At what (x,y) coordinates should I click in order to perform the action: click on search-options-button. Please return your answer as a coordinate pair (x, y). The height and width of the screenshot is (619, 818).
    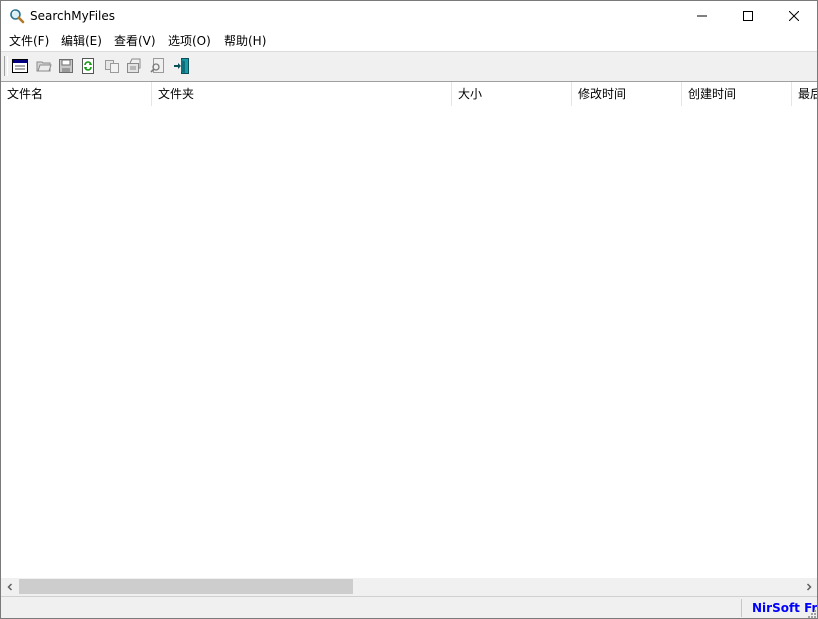
    Looking at the image, I should click on (20, 66).